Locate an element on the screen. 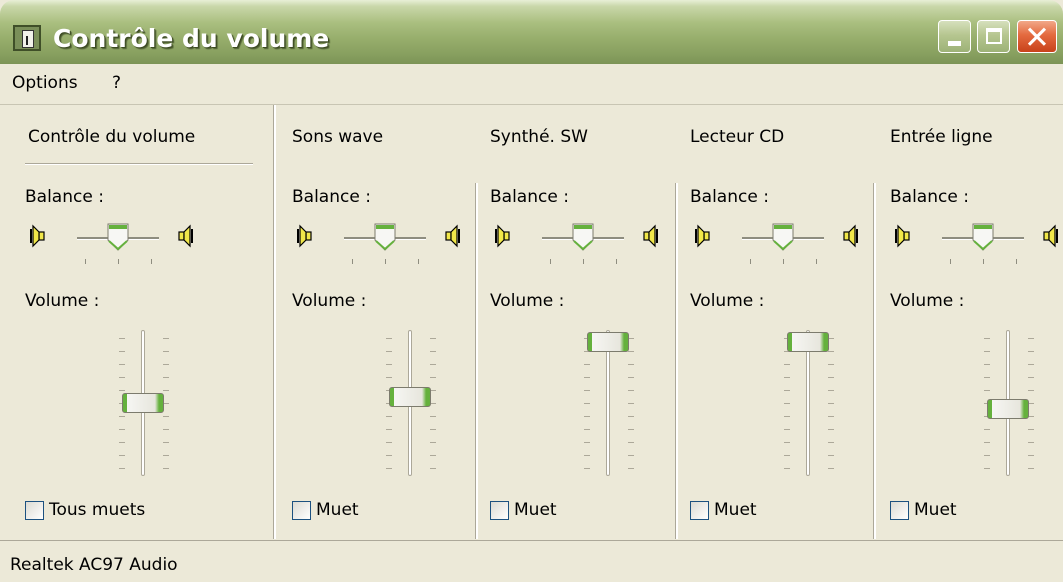 Image resolution: width=1063 pixels, height=582 pixels. device-name: Realtek AC97 Audio is located at coordinates (94, 565).